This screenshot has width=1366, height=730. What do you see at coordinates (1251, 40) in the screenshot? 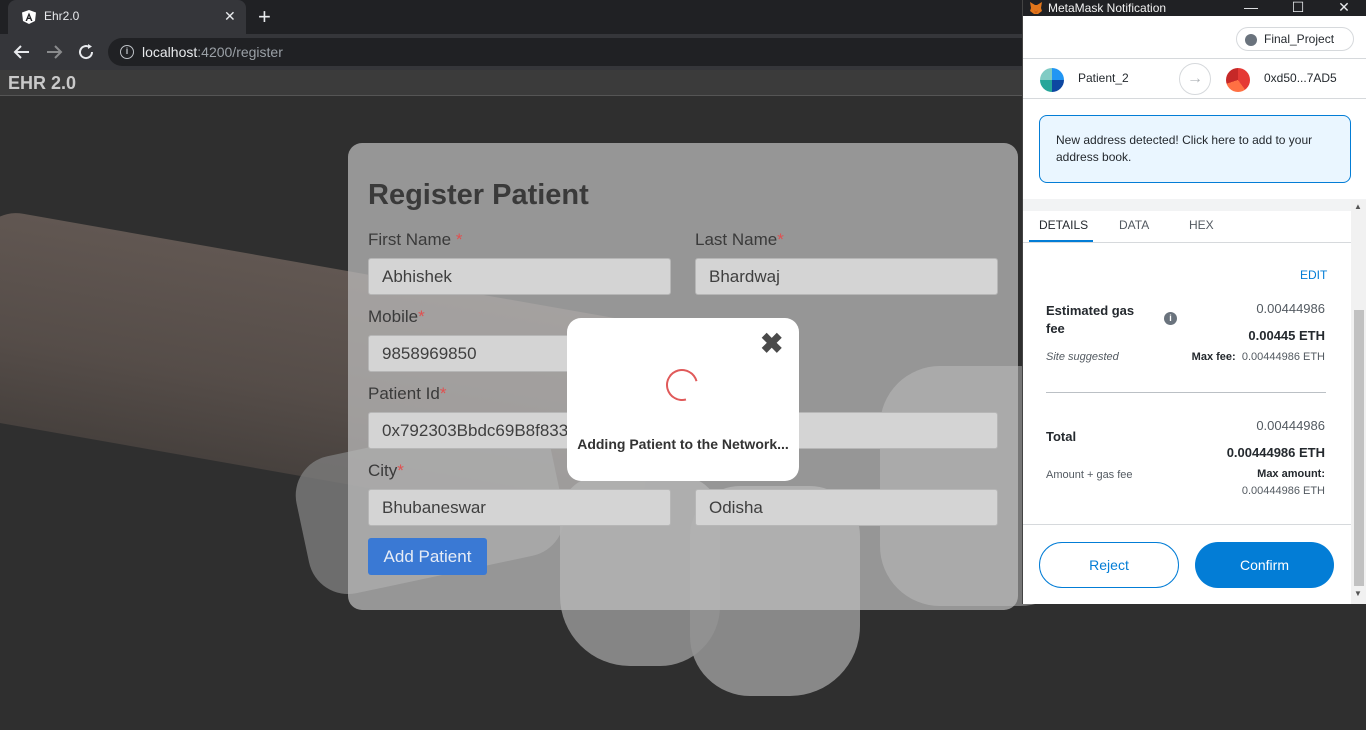
I see `network-status-icon` at bounding box center [1251, 40].